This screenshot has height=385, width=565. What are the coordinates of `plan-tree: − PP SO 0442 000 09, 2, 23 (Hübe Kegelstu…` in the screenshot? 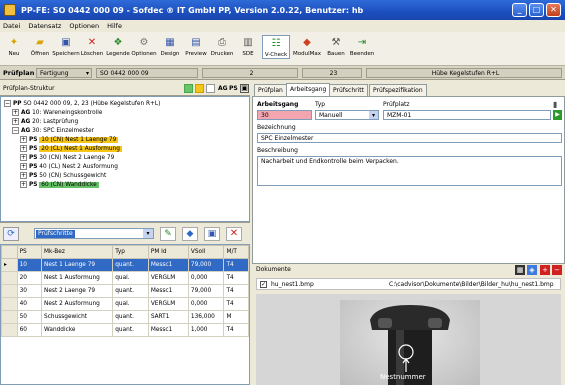 It's located at (125, 159).